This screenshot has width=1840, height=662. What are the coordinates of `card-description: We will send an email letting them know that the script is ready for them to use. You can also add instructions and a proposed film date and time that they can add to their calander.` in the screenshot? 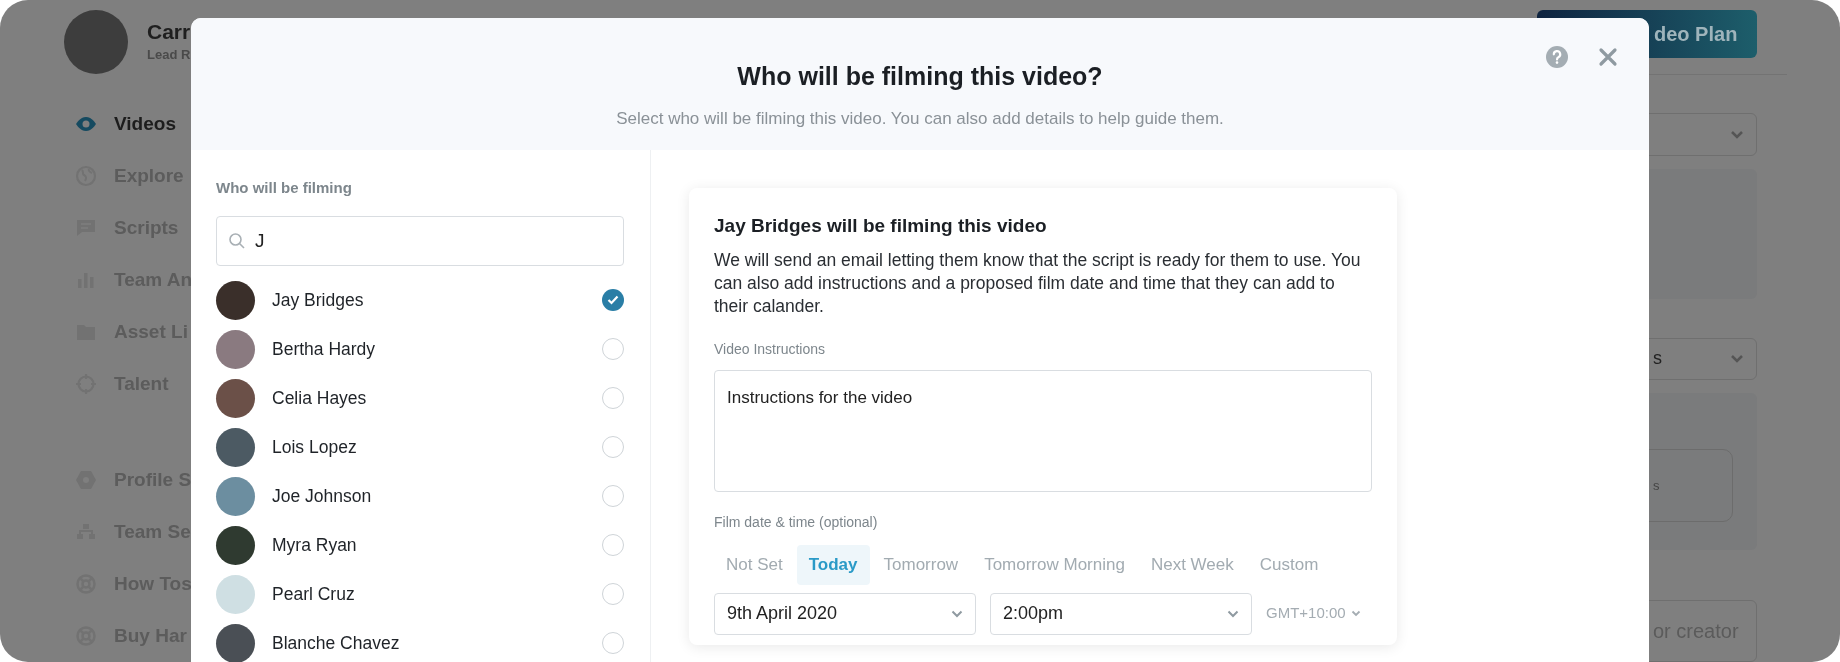 It's located at (1038, 283).